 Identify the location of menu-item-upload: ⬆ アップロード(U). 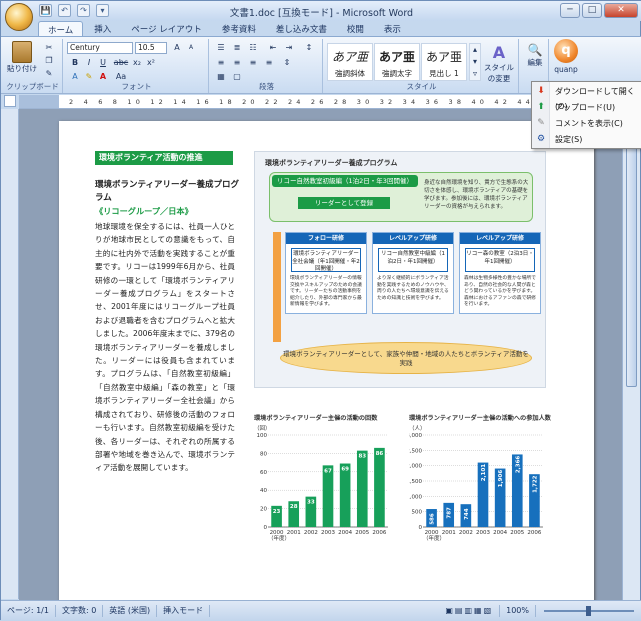
(586, 107).